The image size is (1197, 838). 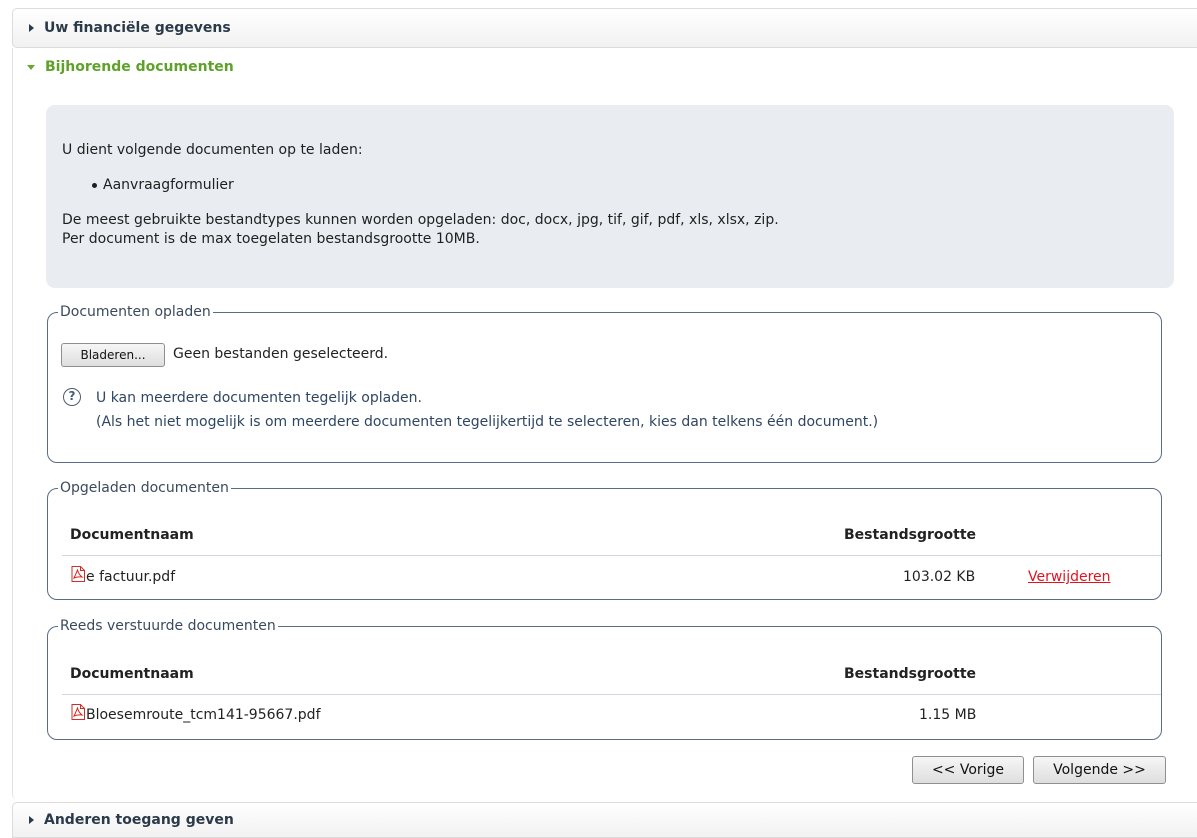 I want to click on uploaded-file-name: e factuur.pdf, so click(x=130, y=577).